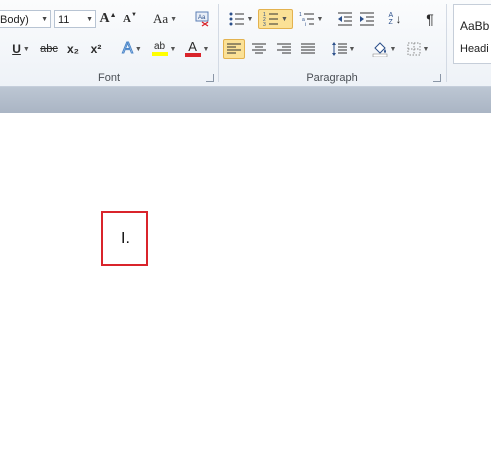 The height and width of the screenshot is (470, 491). Describe the element at coordinates (138, 49) in the screenshot. I see `text-effects-dropdown-icon: ▼` at that location.